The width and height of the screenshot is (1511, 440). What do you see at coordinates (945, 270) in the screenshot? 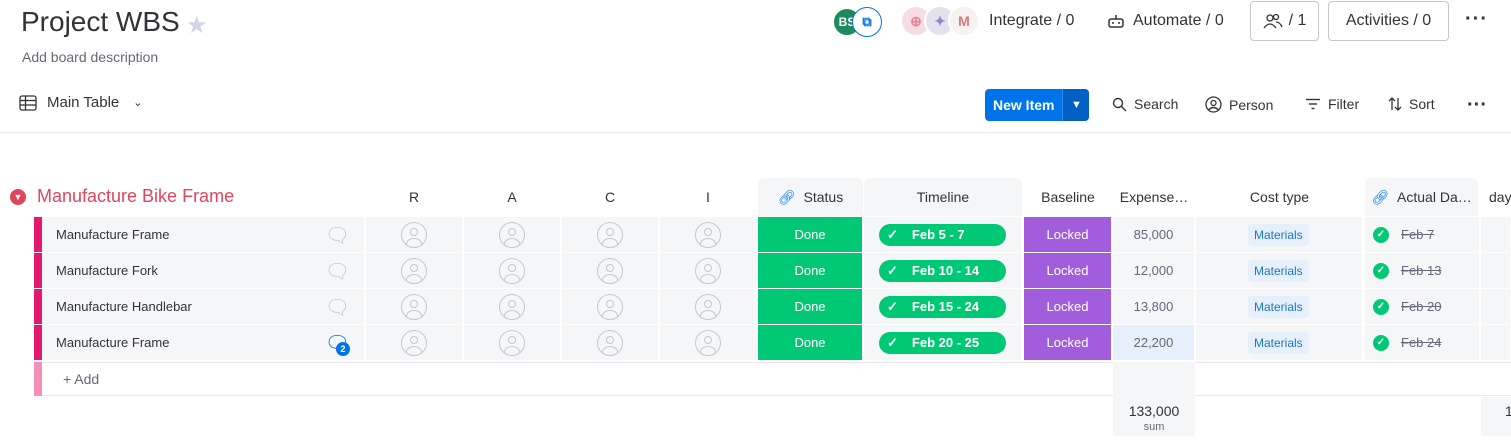
I see `timeline-range: Feb 10 - 14` at bounding box center [945, 270].